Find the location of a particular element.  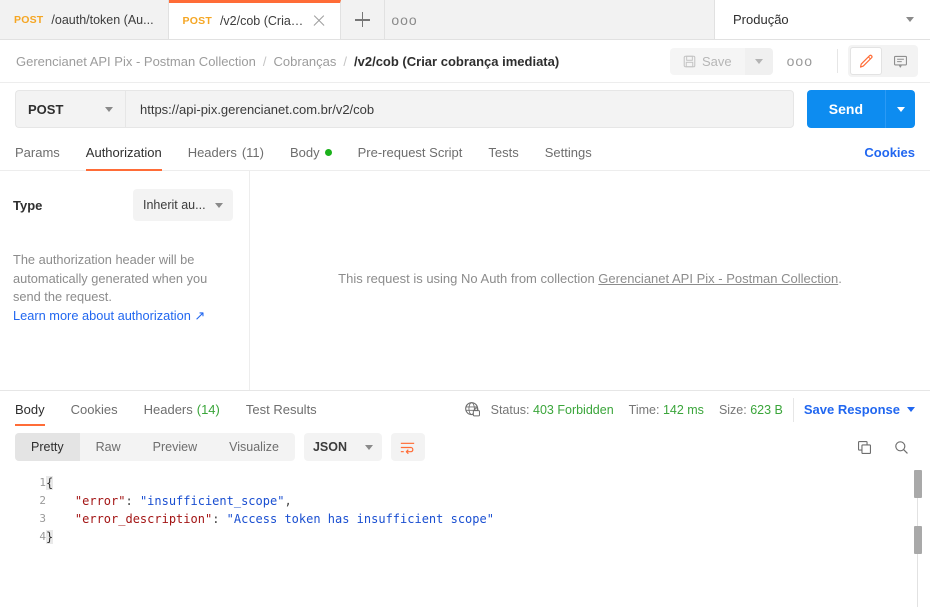

response-format-value: JSON is located at coordinates (329, 447).